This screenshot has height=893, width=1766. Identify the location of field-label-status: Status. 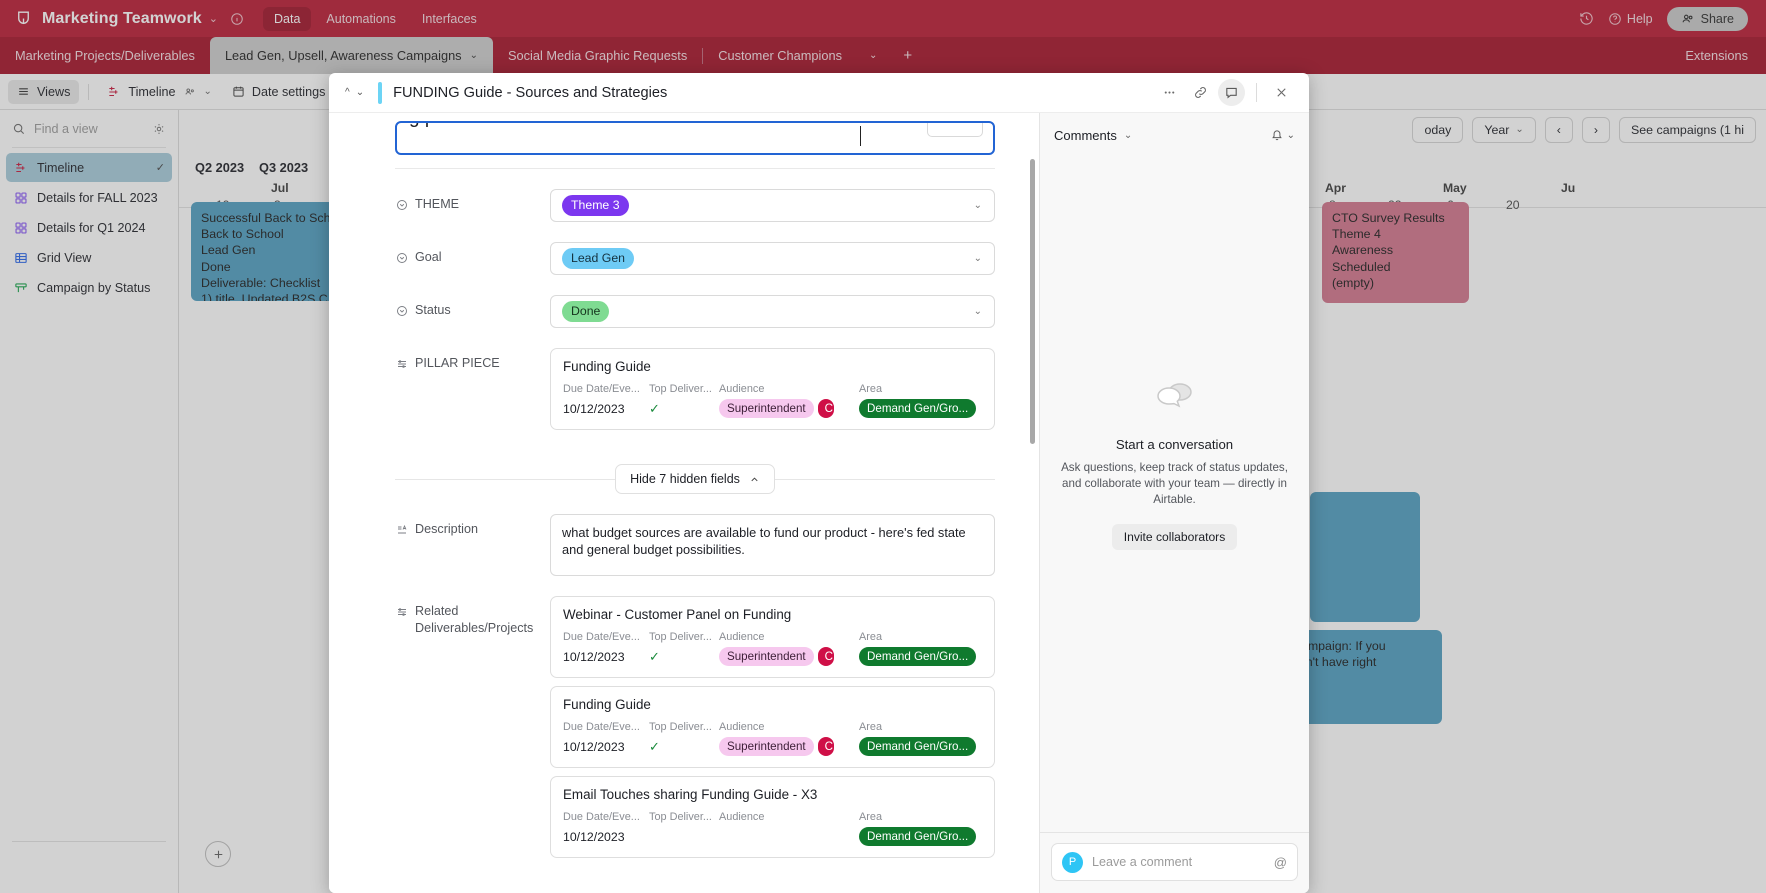
(472, 307).